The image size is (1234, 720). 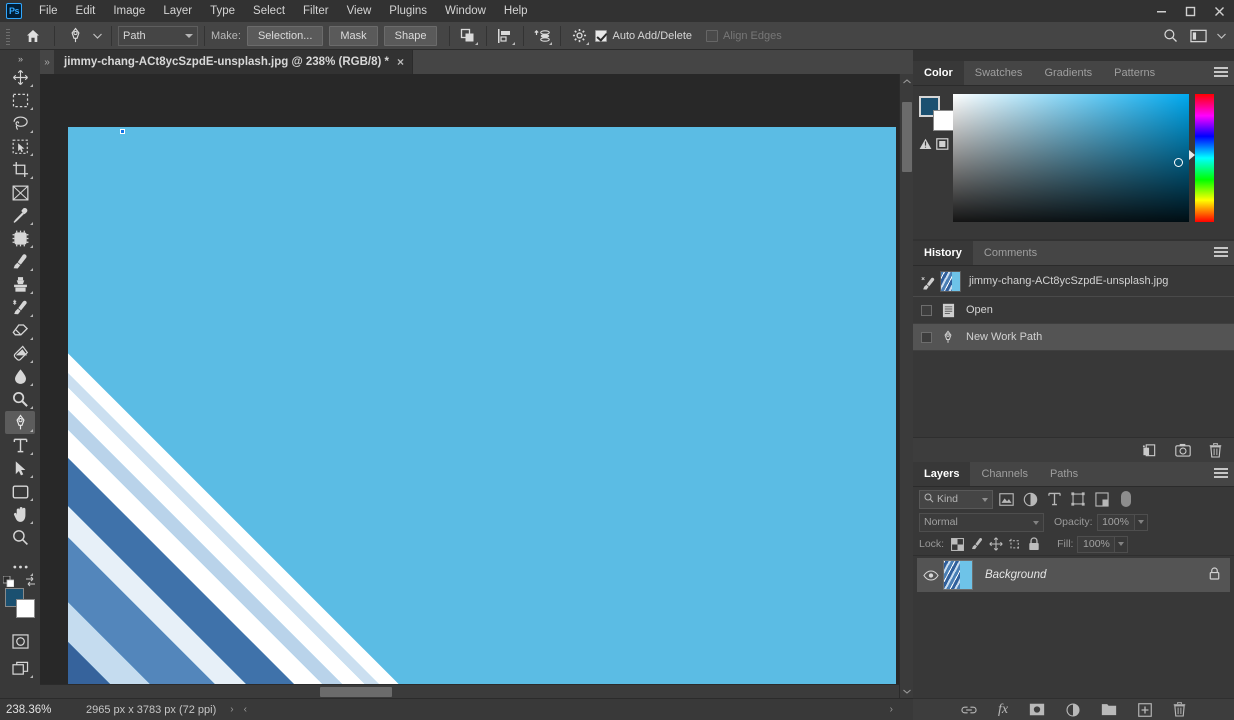 I want to click on menu-layer: Layer, so click(x=177, y=11).